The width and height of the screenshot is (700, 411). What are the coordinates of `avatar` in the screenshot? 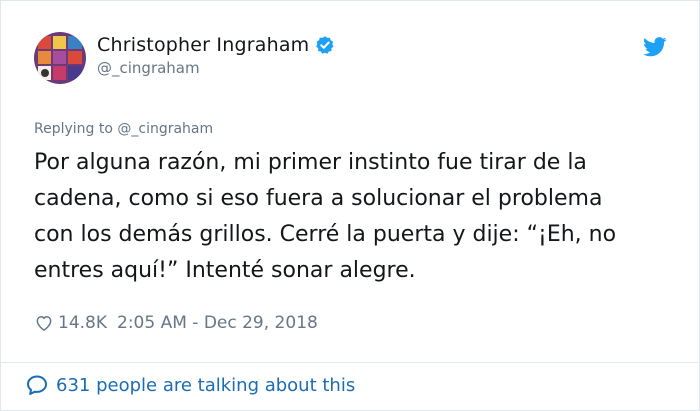 It's located at (60, 58).